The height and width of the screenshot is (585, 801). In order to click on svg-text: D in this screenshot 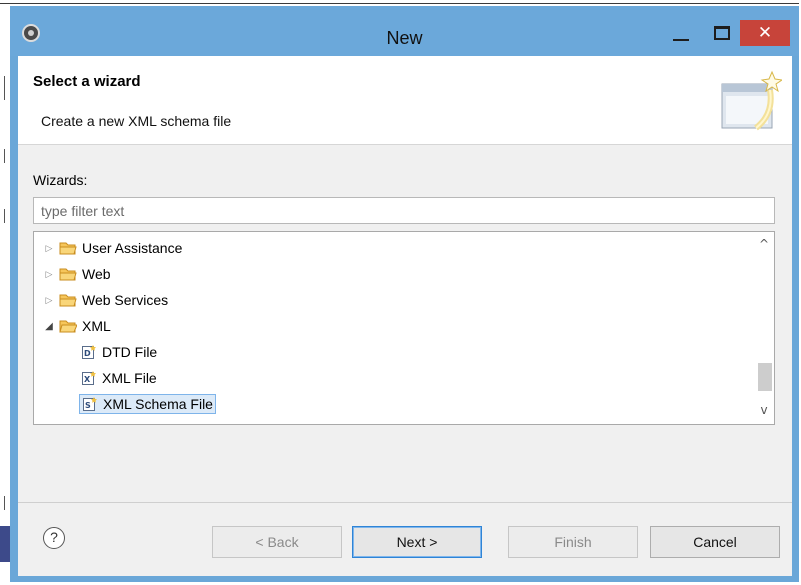, I will do `click(87, 353)`.